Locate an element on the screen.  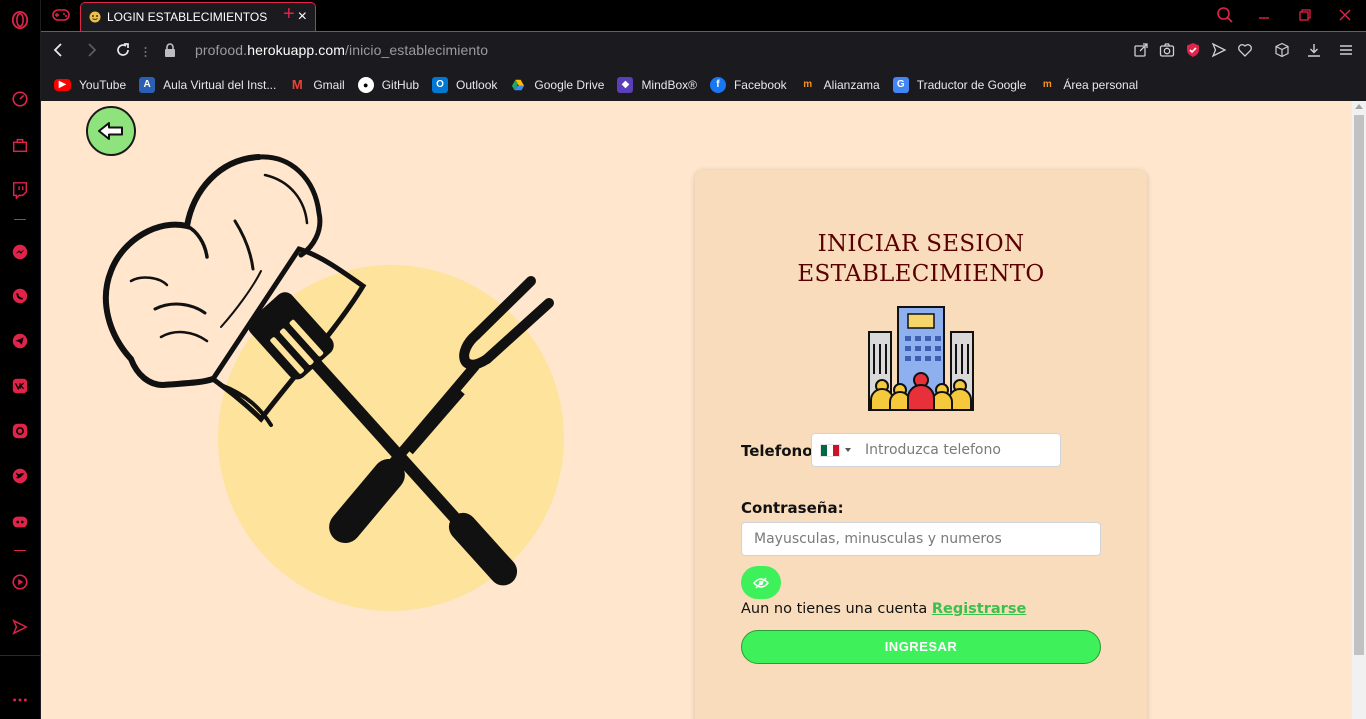
no-account-row: Aun no tienes una cuenta Registrarse is located at coordinates (883, 609).